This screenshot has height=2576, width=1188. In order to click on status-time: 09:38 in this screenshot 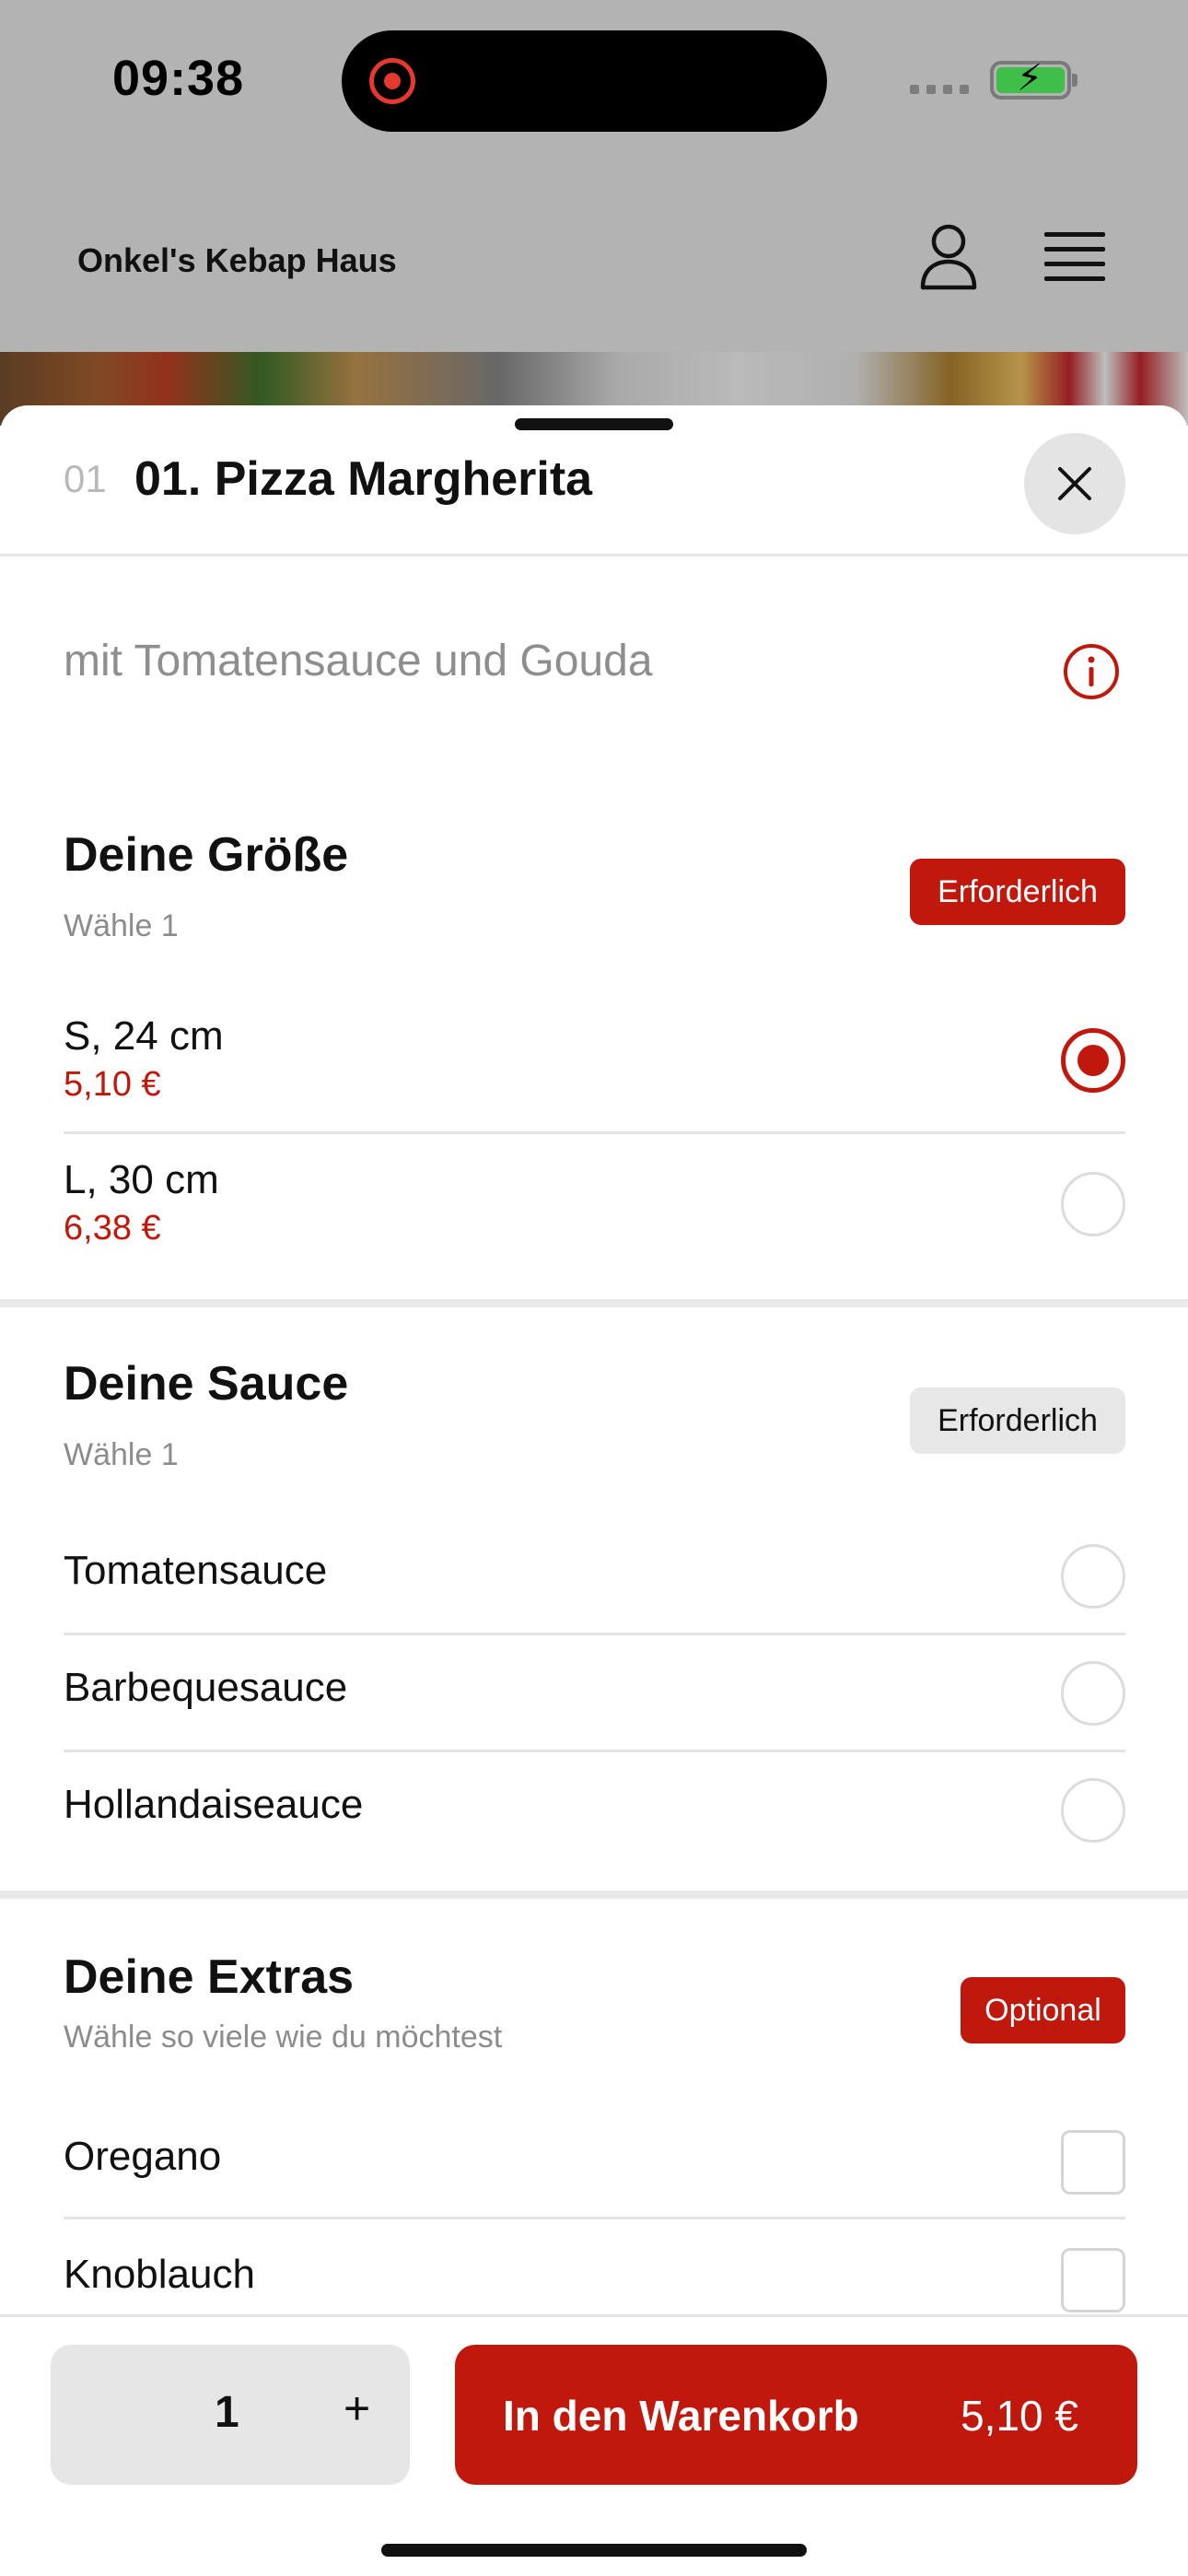, I will do `click(178, 78)`.